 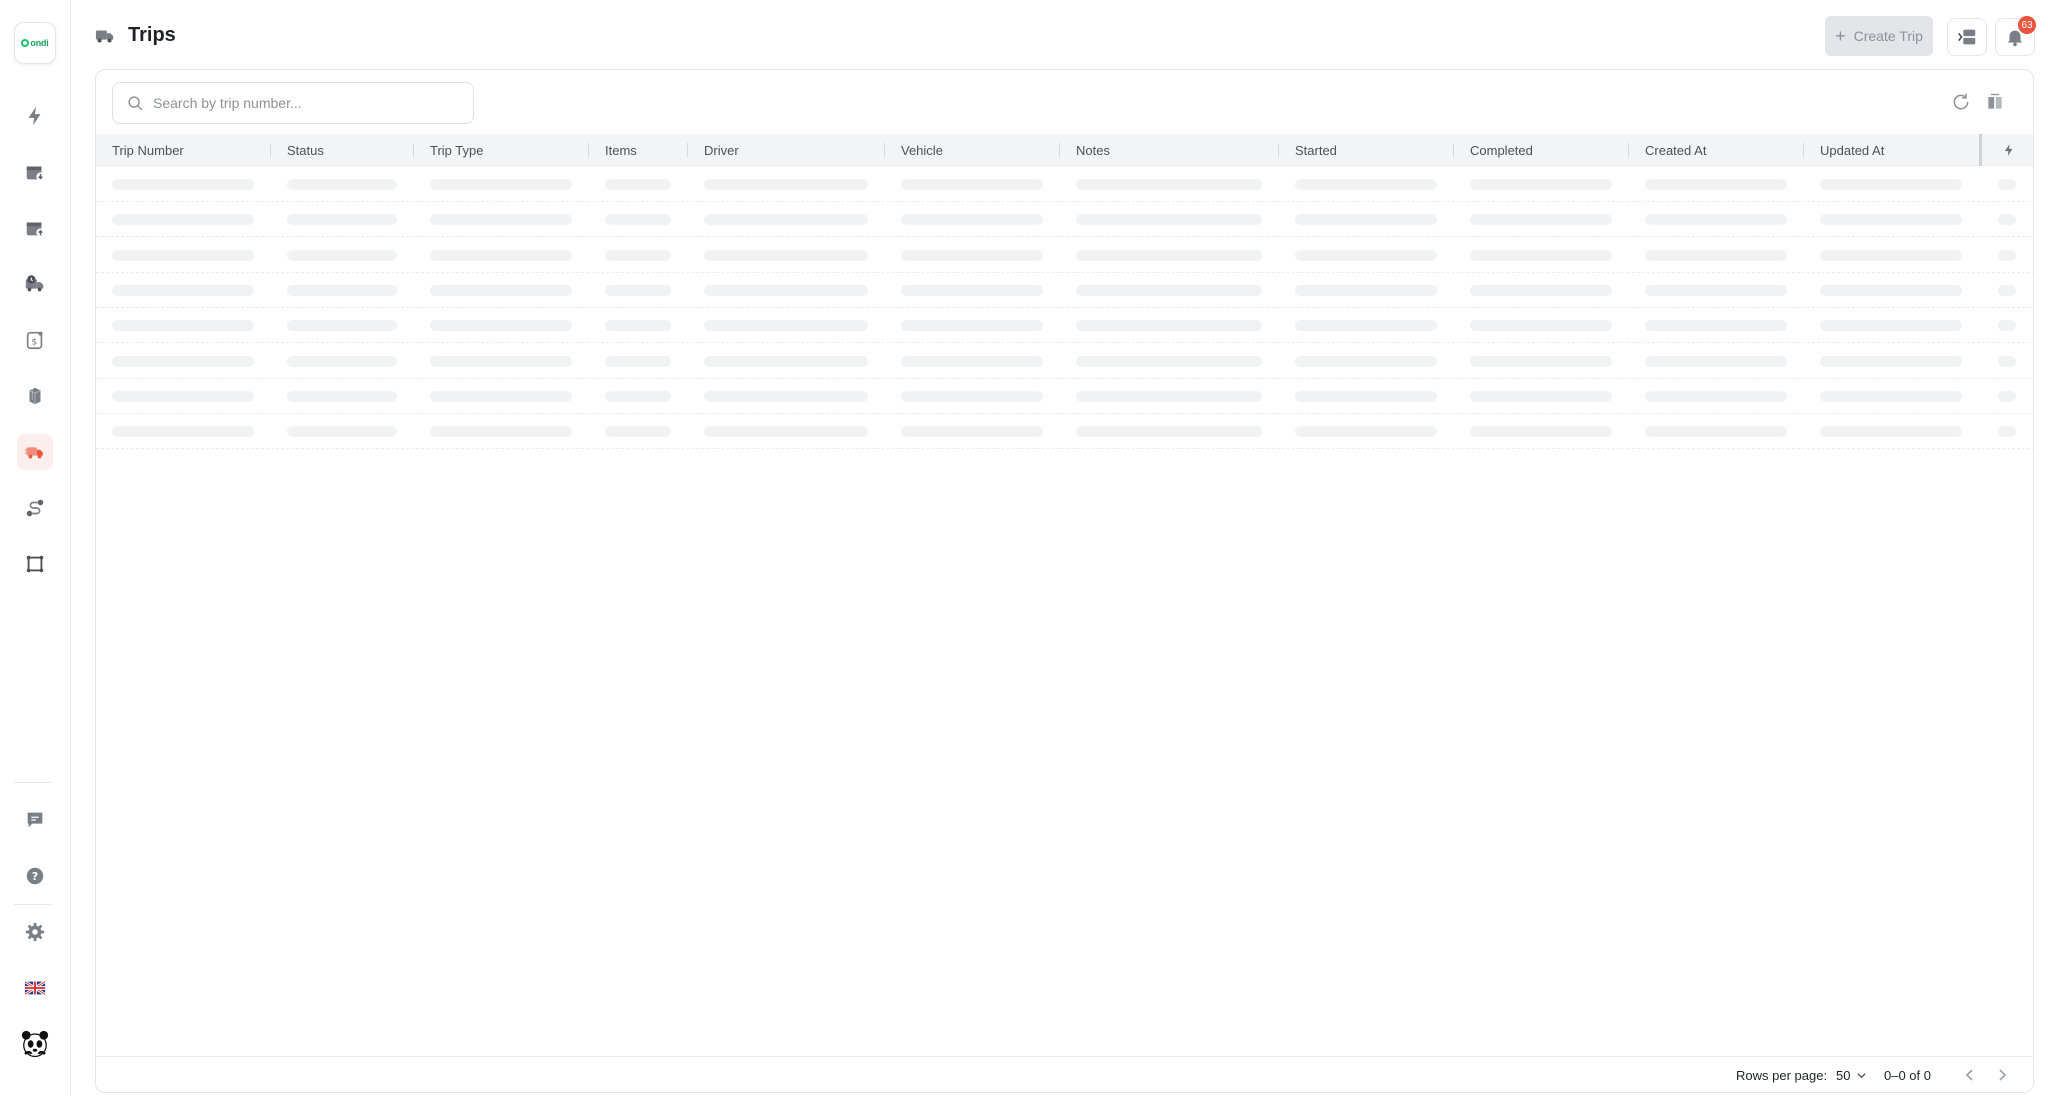 What do you see at coordinates (1879, 36) in the screenshot?
I see `create-trip-button: + Create Trip` at bounding box center [1879, 36].